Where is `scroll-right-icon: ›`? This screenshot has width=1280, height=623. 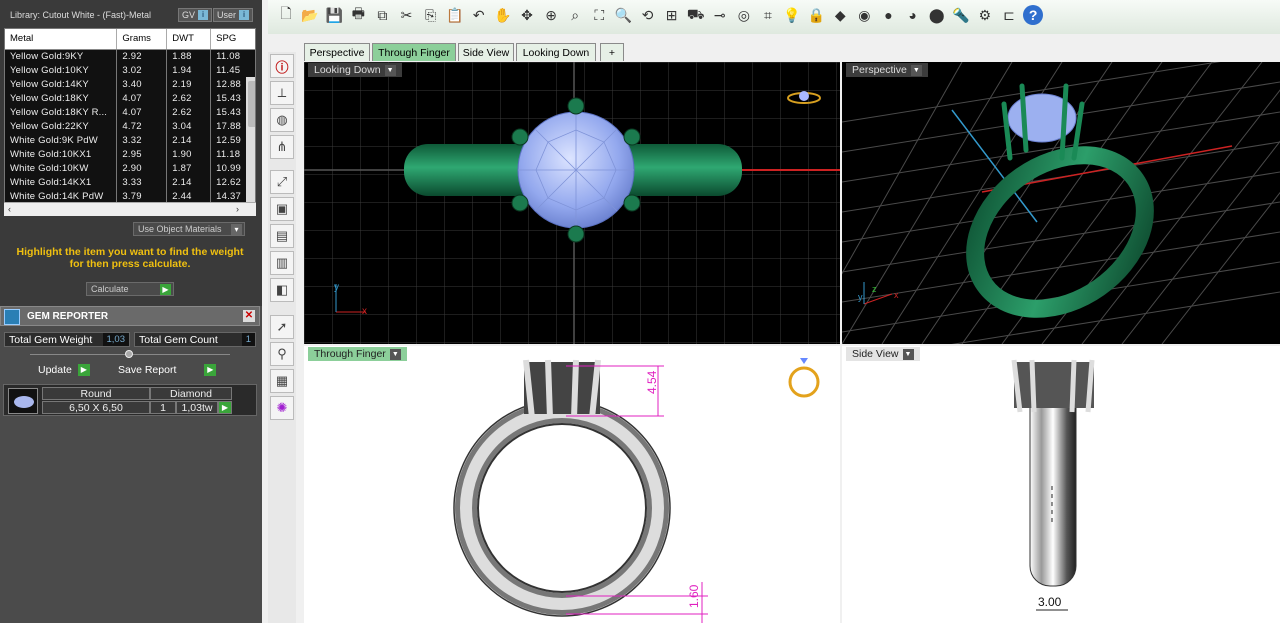 scroll-right-icon: › is located at coordinates (237, 209).